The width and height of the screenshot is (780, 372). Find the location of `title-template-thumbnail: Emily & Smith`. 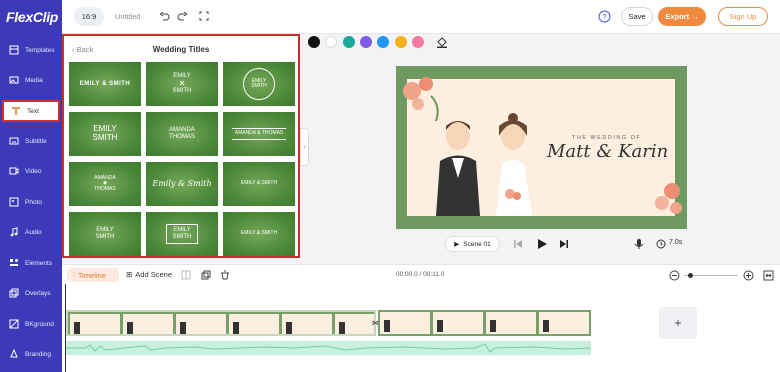

title-template-thumbnail: Emily & Smith is located at coordinates (182, 184).